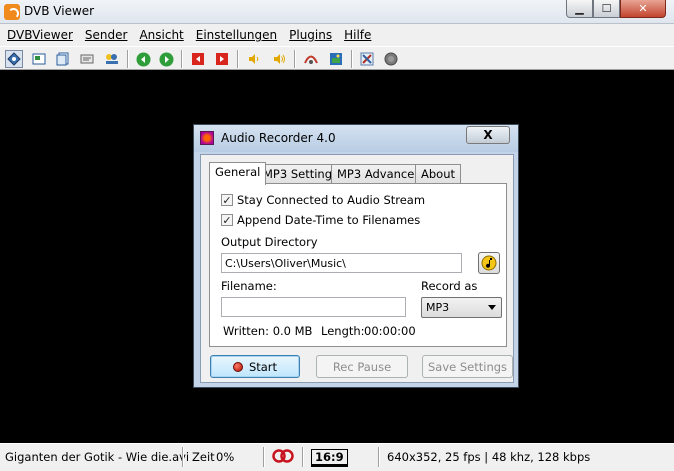 The image size is (674, 471). What do you see at coordinates (390, 331) in the screenshot?
I see `length-value: 00:00:00` at bounding box center [390, 331].